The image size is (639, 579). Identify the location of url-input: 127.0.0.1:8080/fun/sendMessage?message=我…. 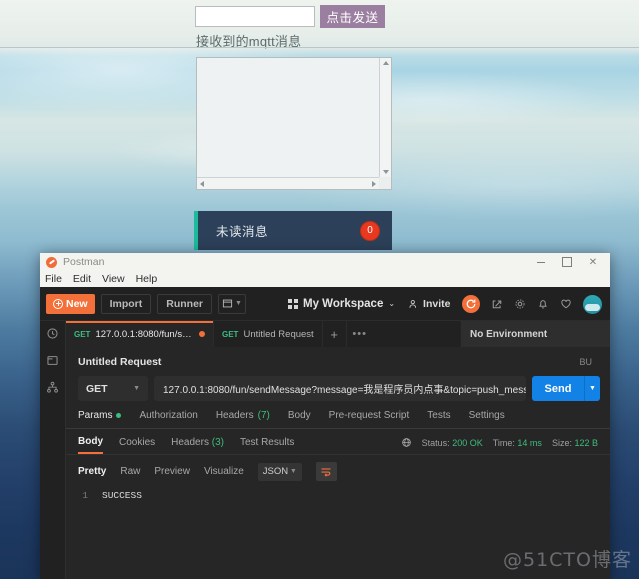
(340, 388).